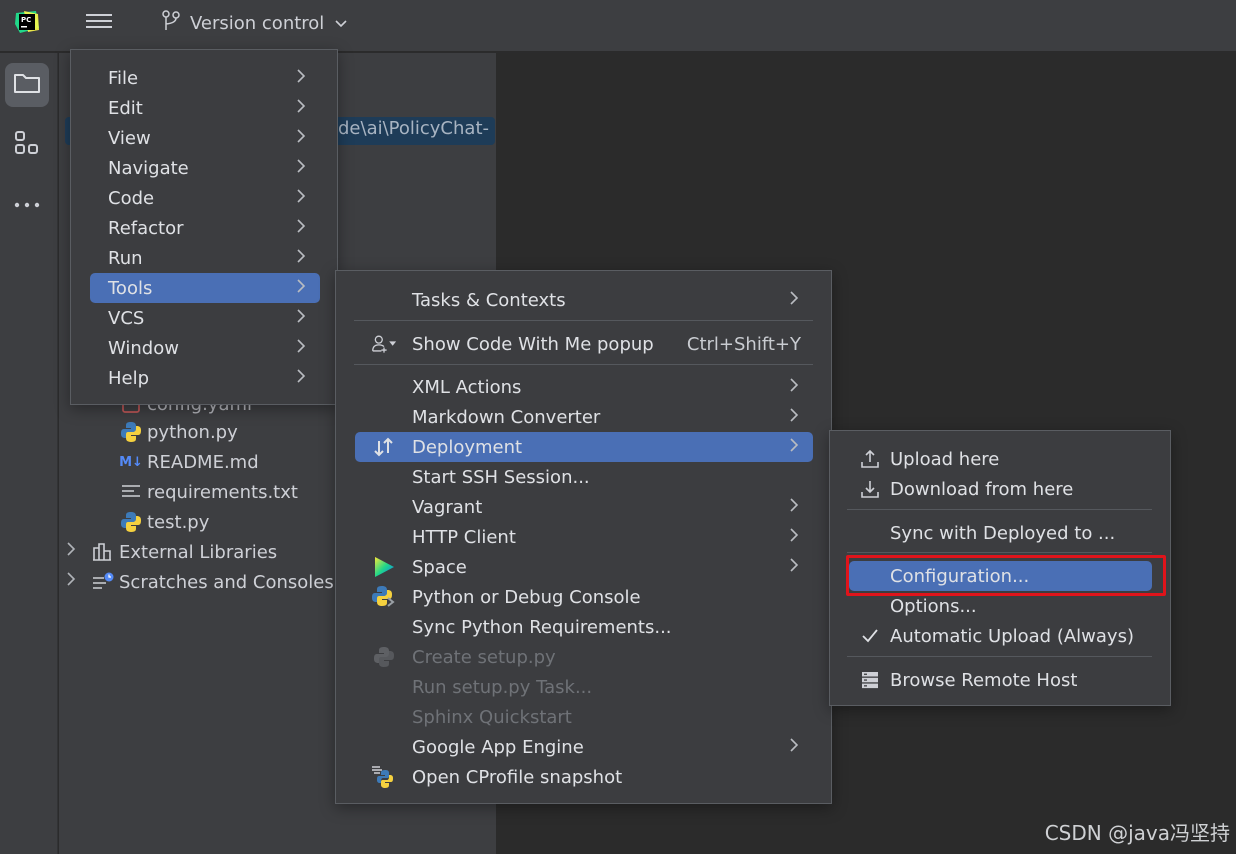 The width and height of the screenshot is (1236, 854). What do you see at coordinates (584, 657) in the screenshot?
I see `tools-menu-item-create-setup-py: Create setup.py` at bounding box center [584, 657].